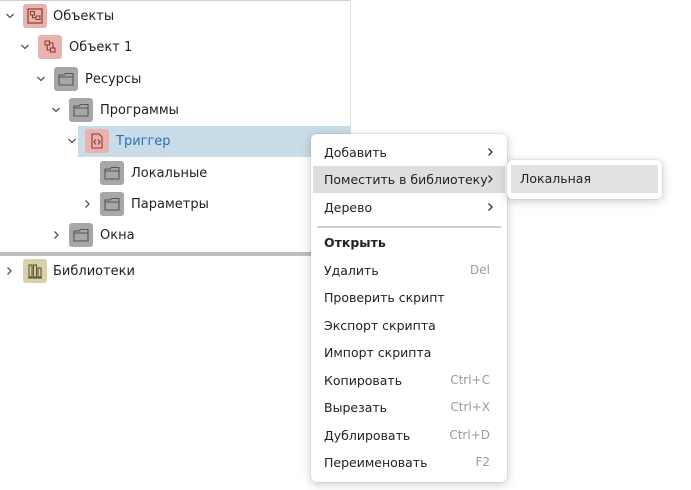 This screenshot has width=691, height=490. Describe the element at coordinates (175, 0) in the screenshot. I see `panel-top-border` at that location.